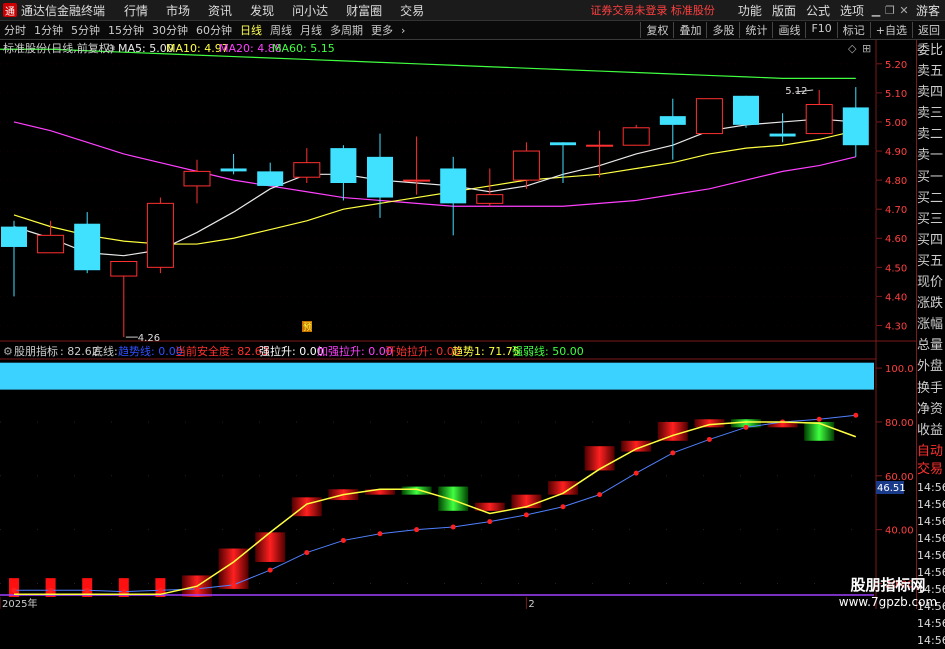 This screenshot has height=649, width=945. Describe the element at coordinates (896, 65) in the screenshot. I see `price-tick-label: 5.20` at that location.